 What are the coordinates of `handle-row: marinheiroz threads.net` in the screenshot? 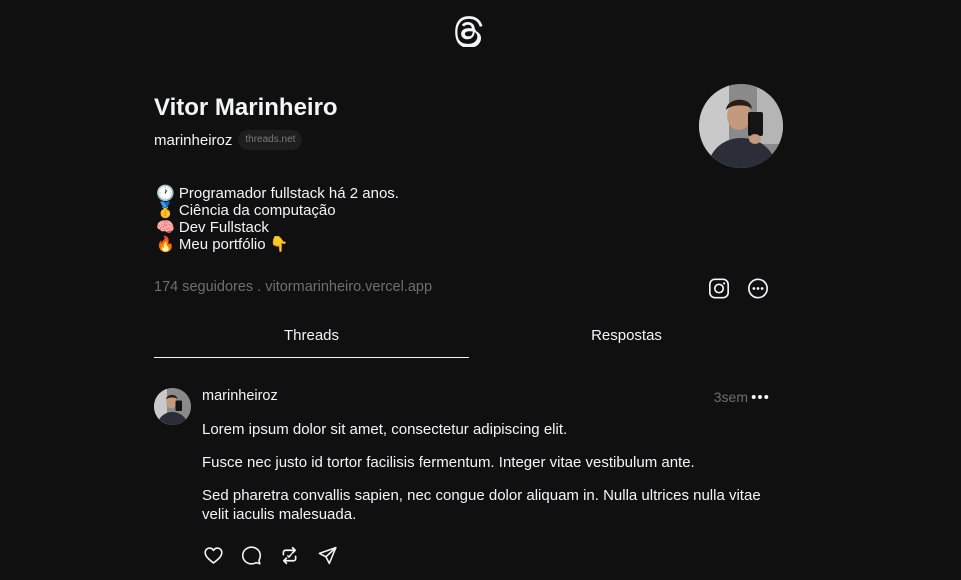 It's located at (228, 140).